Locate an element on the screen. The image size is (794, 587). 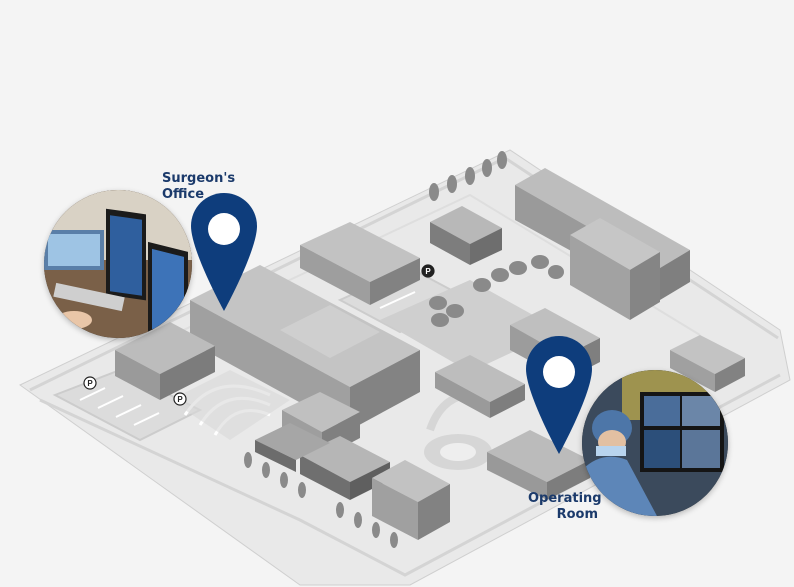
parking-icon-west: P is located at coordinates (90, 383).